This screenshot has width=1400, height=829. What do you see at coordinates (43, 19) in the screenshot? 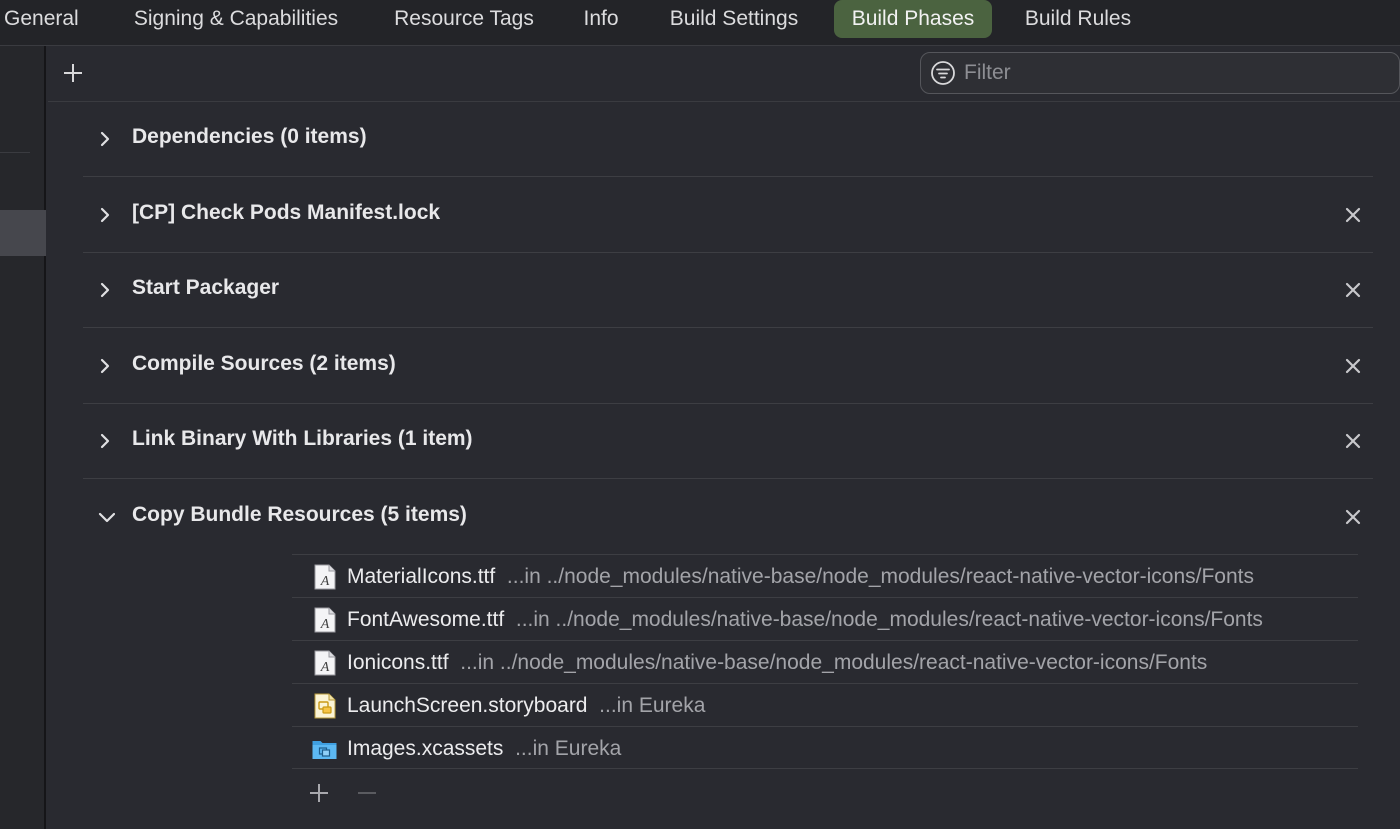
I see `tab-general: General` at bounding box center [43, 19].